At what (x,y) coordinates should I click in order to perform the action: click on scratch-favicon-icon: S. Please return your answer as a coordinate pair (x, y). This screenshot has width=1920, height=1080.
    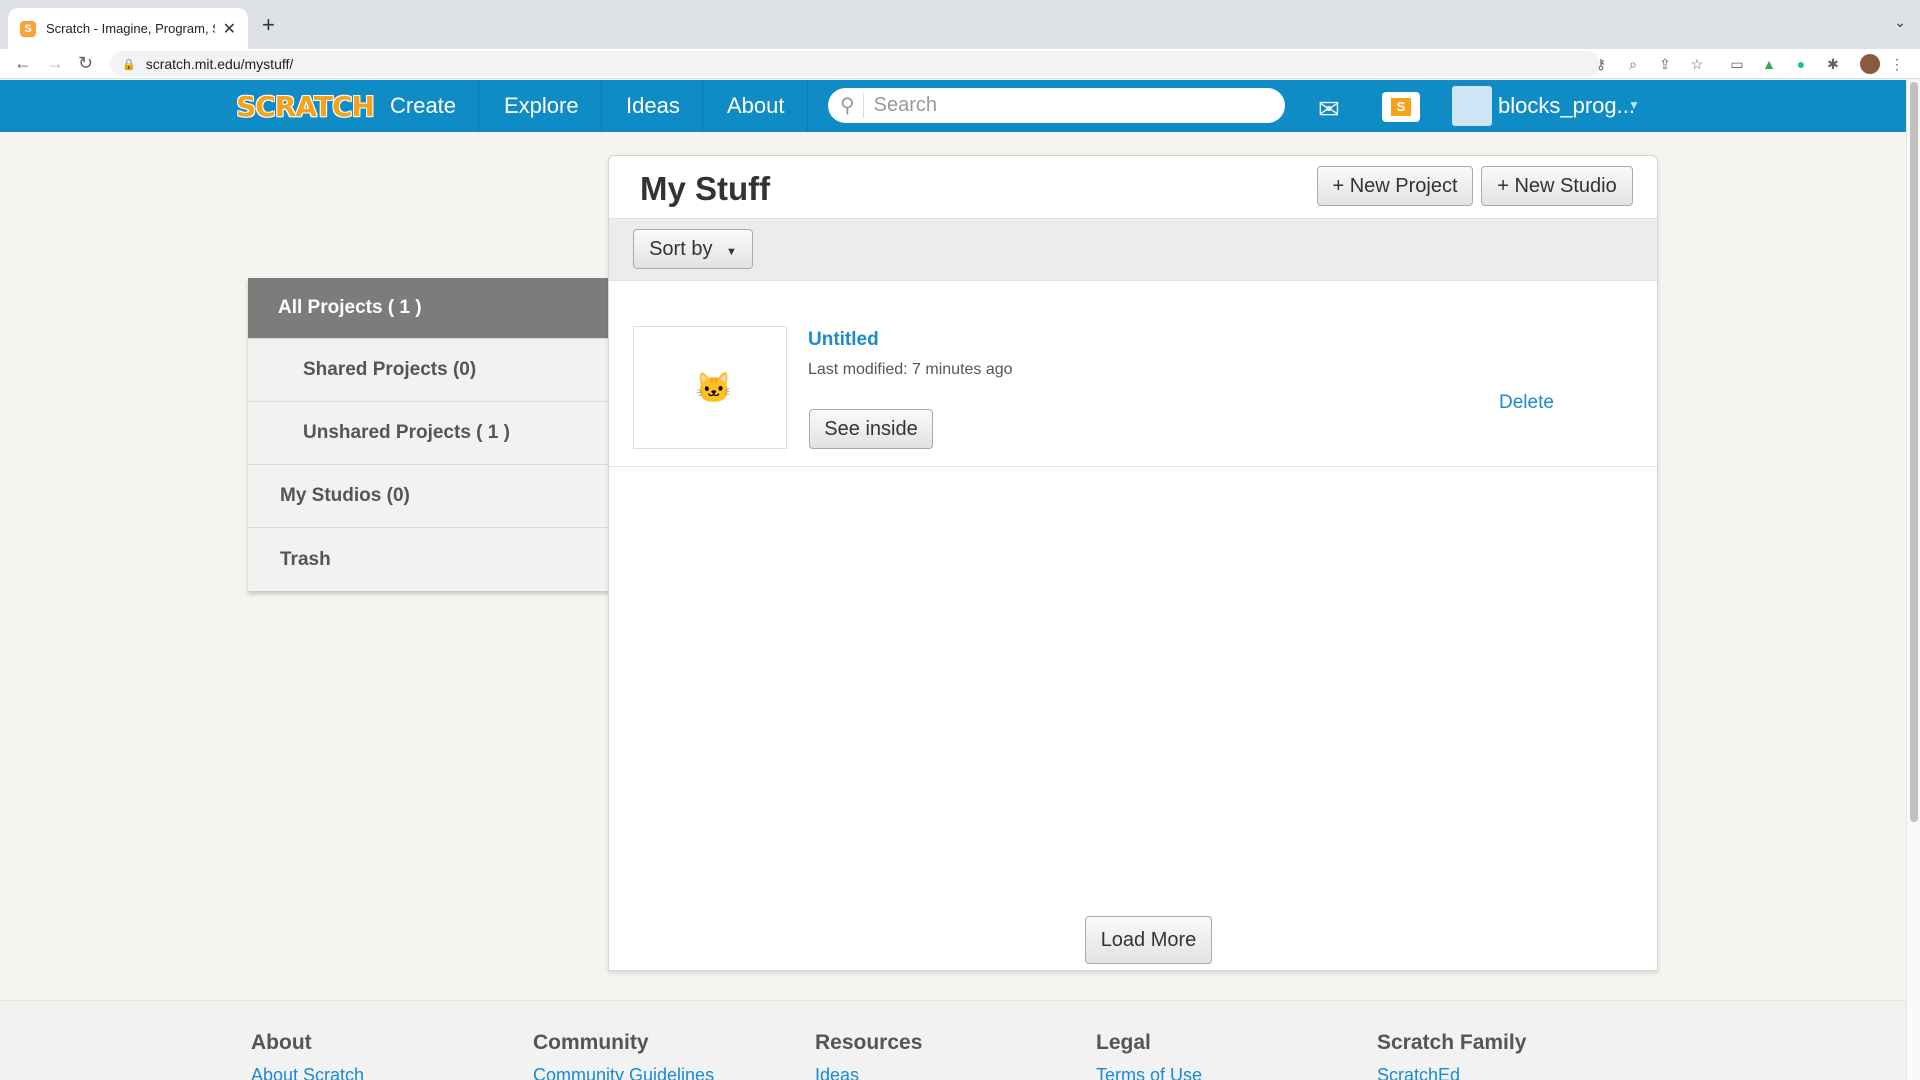
    Looking at the image, I should click on (28, 28).